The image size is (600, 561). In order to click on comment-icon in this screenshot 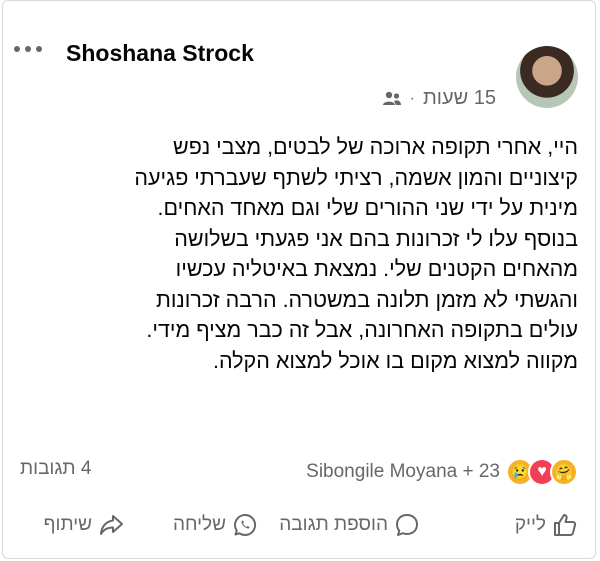, I will do `click(407, 525)`.